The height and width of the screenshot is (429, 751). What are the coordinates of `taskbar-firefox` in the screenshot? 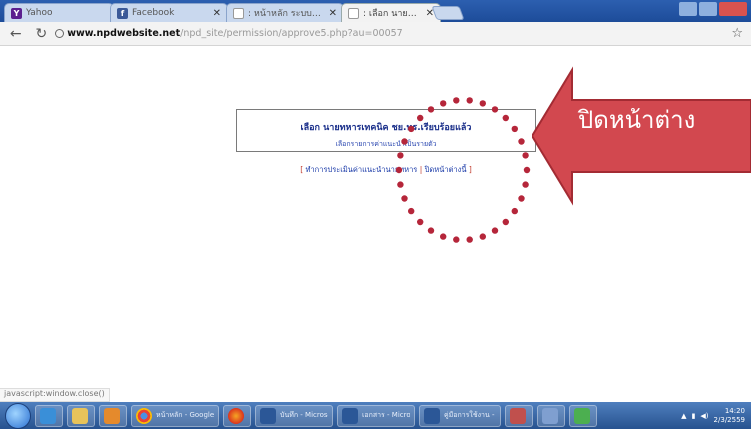 It's located at (237, 415).